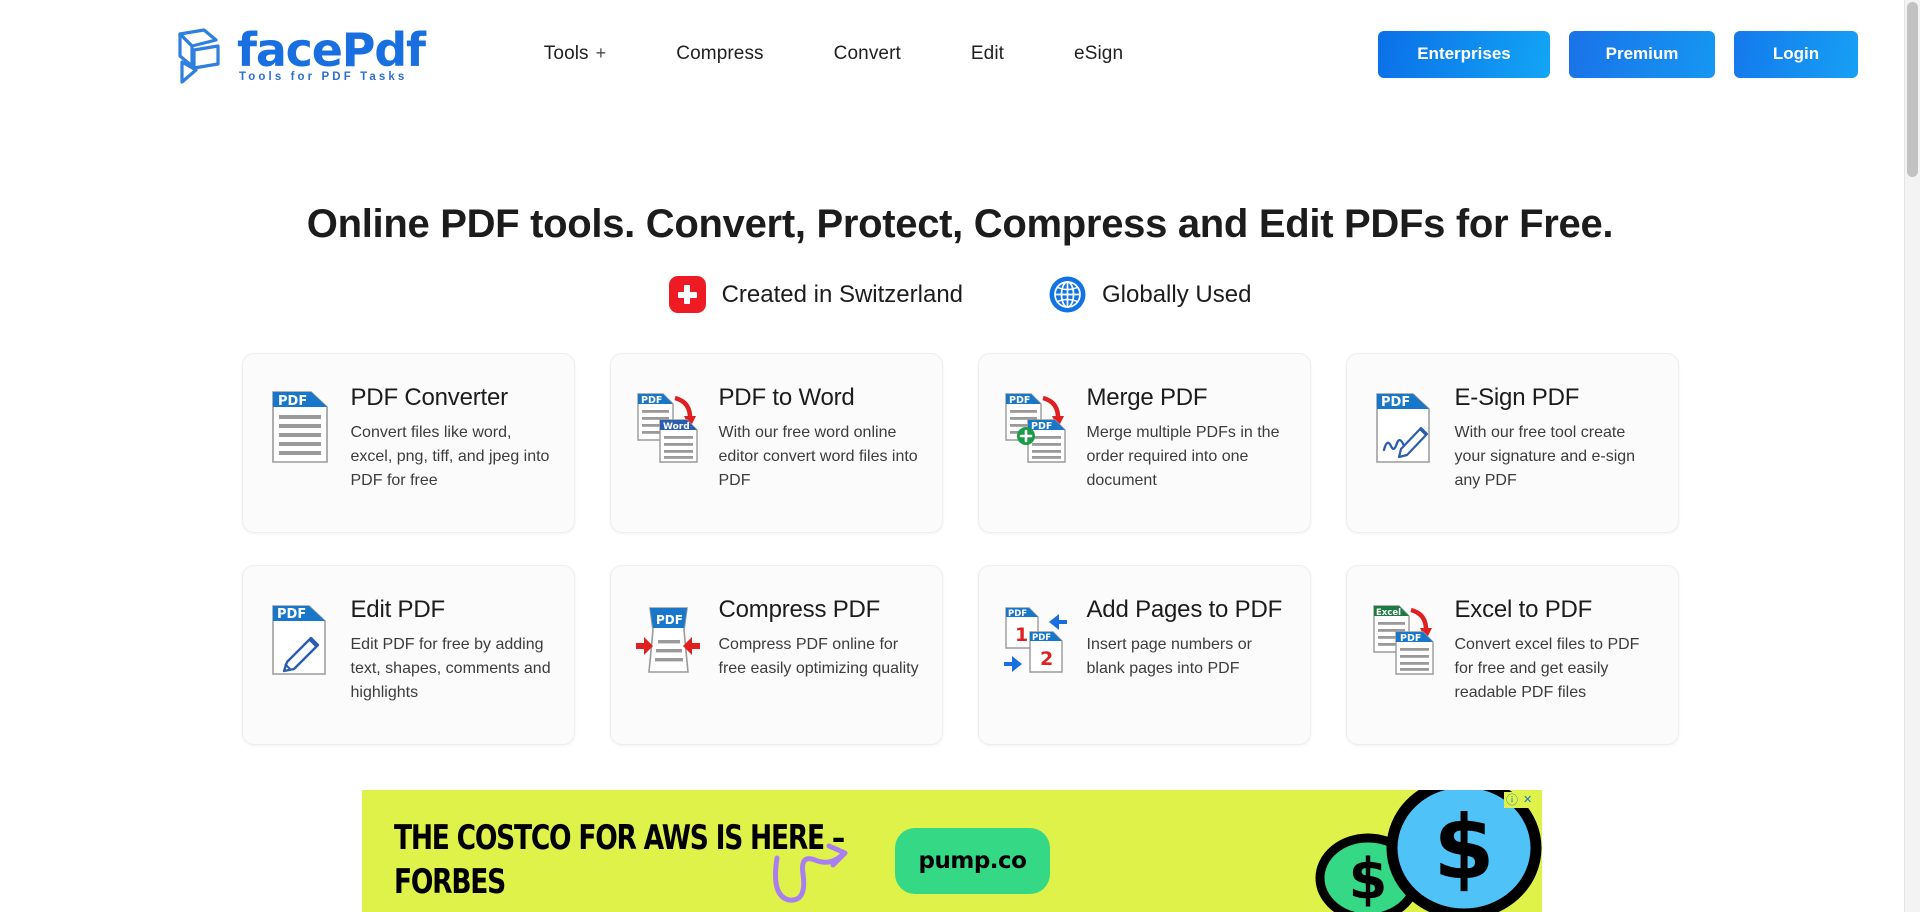 This screenshot has height=912, width=1920. Describe the element at coordinates (199, 56) in the screenshot. I see `logo-mark-icon` at that location.